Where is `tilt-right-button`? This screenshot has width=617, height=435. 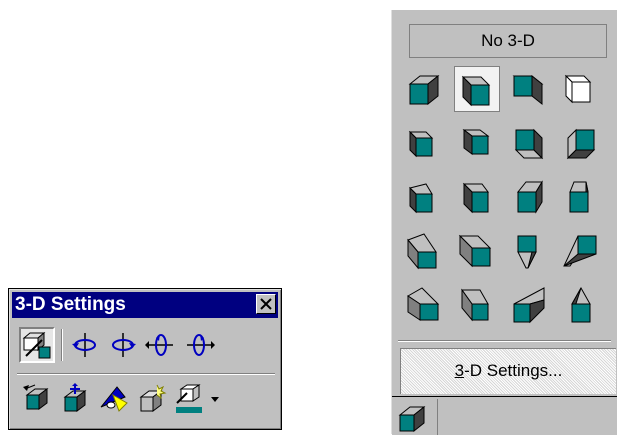
tilt-right-button is located at coordinates (199, 345).